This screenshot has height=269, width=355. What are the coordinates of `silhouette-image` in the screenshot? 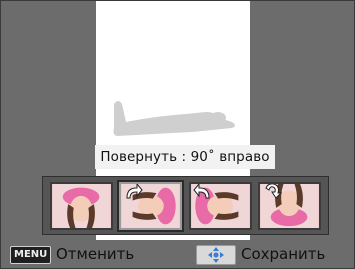 It's located at (174, 118).